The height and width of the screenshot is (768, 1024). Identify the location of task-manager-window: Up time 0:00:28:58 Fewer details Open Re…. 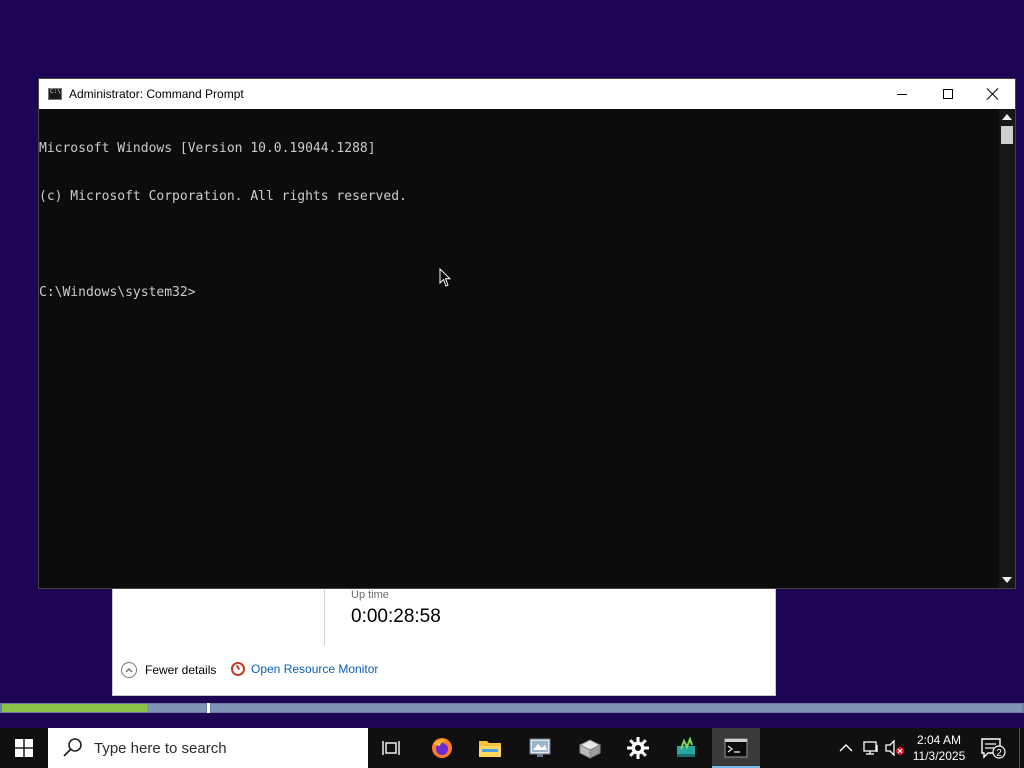
(444, 642).